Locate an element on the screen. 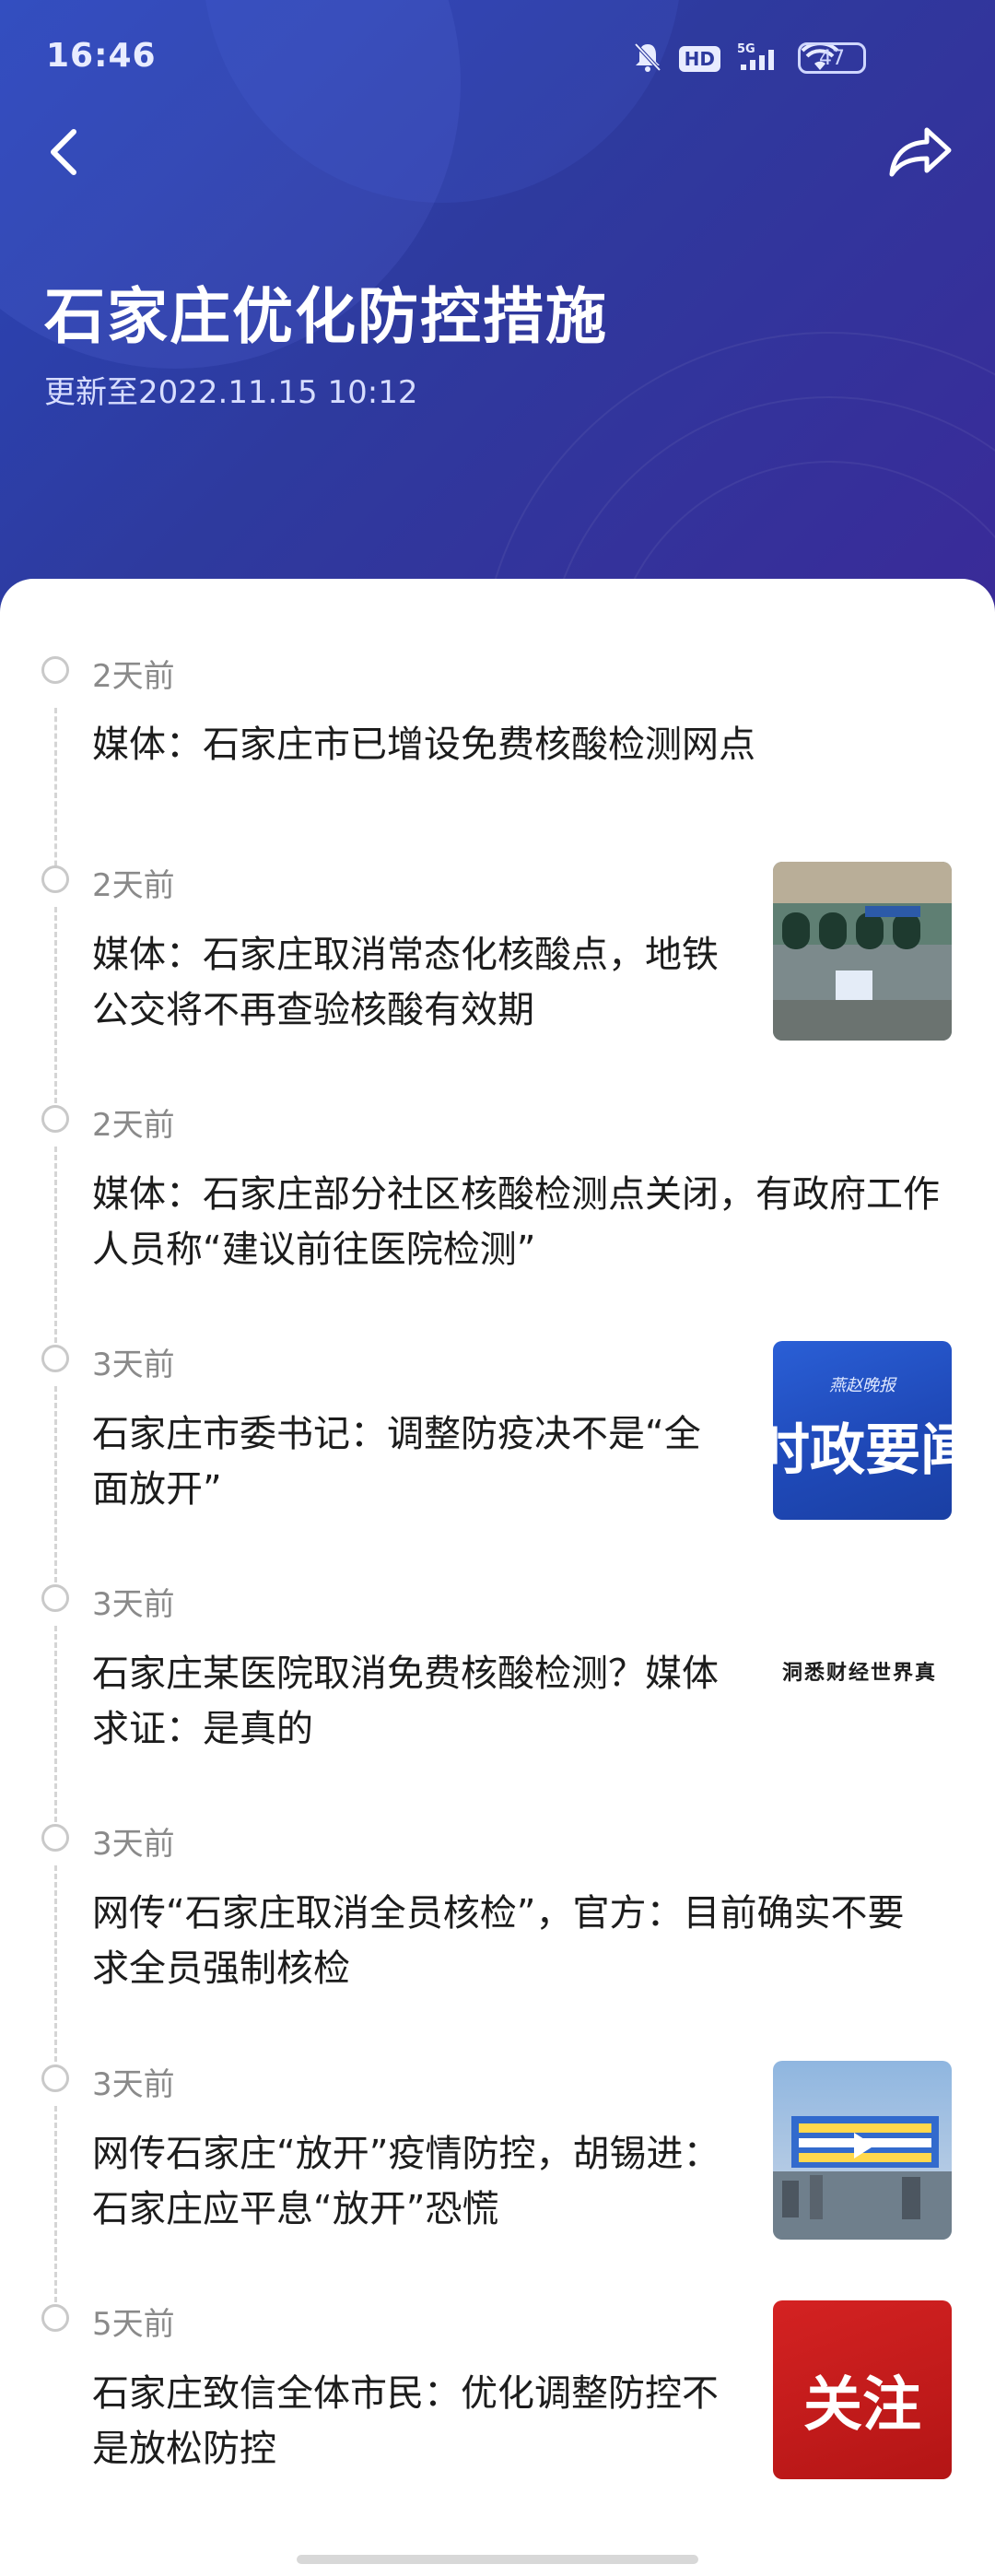  home-indicator is located at coordinates (497, 2559).